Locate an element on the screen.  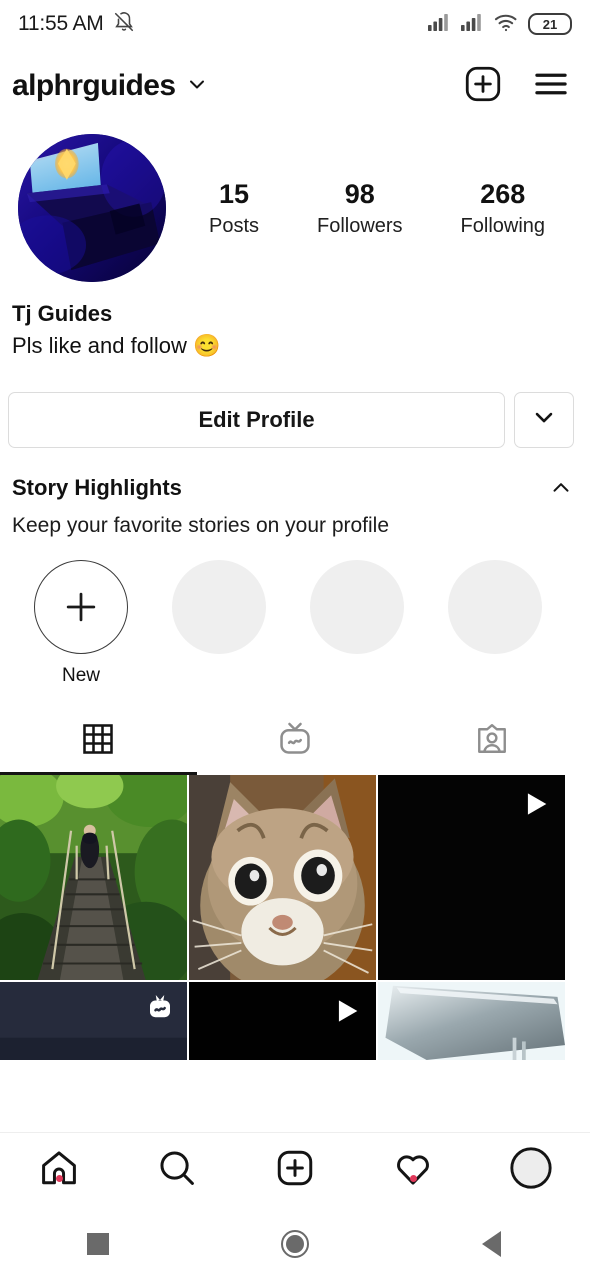
tab-tagged is located at coordinates (491, 742).